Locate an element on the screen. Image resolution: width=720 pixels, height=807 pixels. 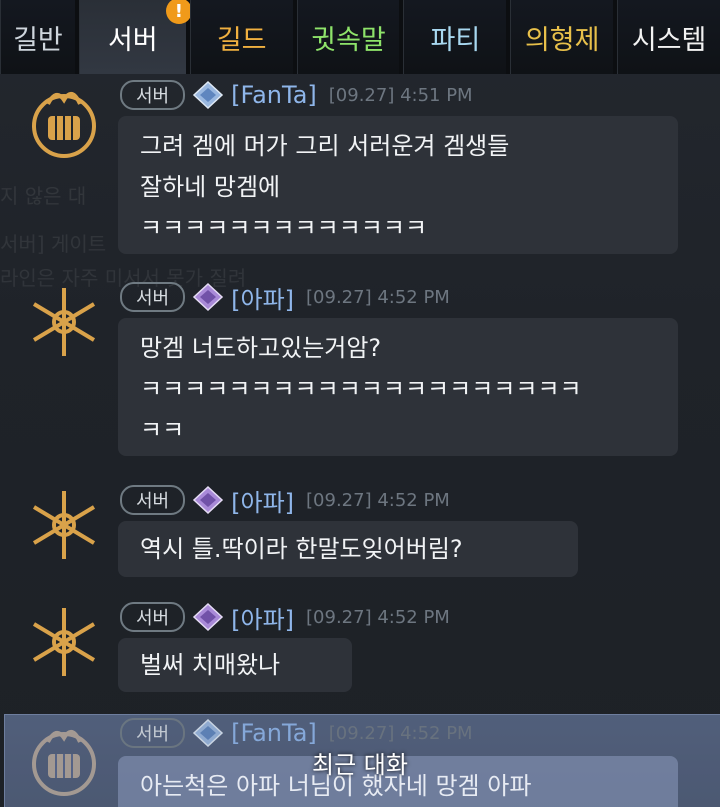
message-bubble: 망겜 너도하고있는거암? ㅋㅋㅋㅋㅋㅋㅋㅋㅋㅋㅋㅋㅋㅋㅋㅋㅋㅋㅋㅋ ㅋㅋ is located at coordinates (398, 387).